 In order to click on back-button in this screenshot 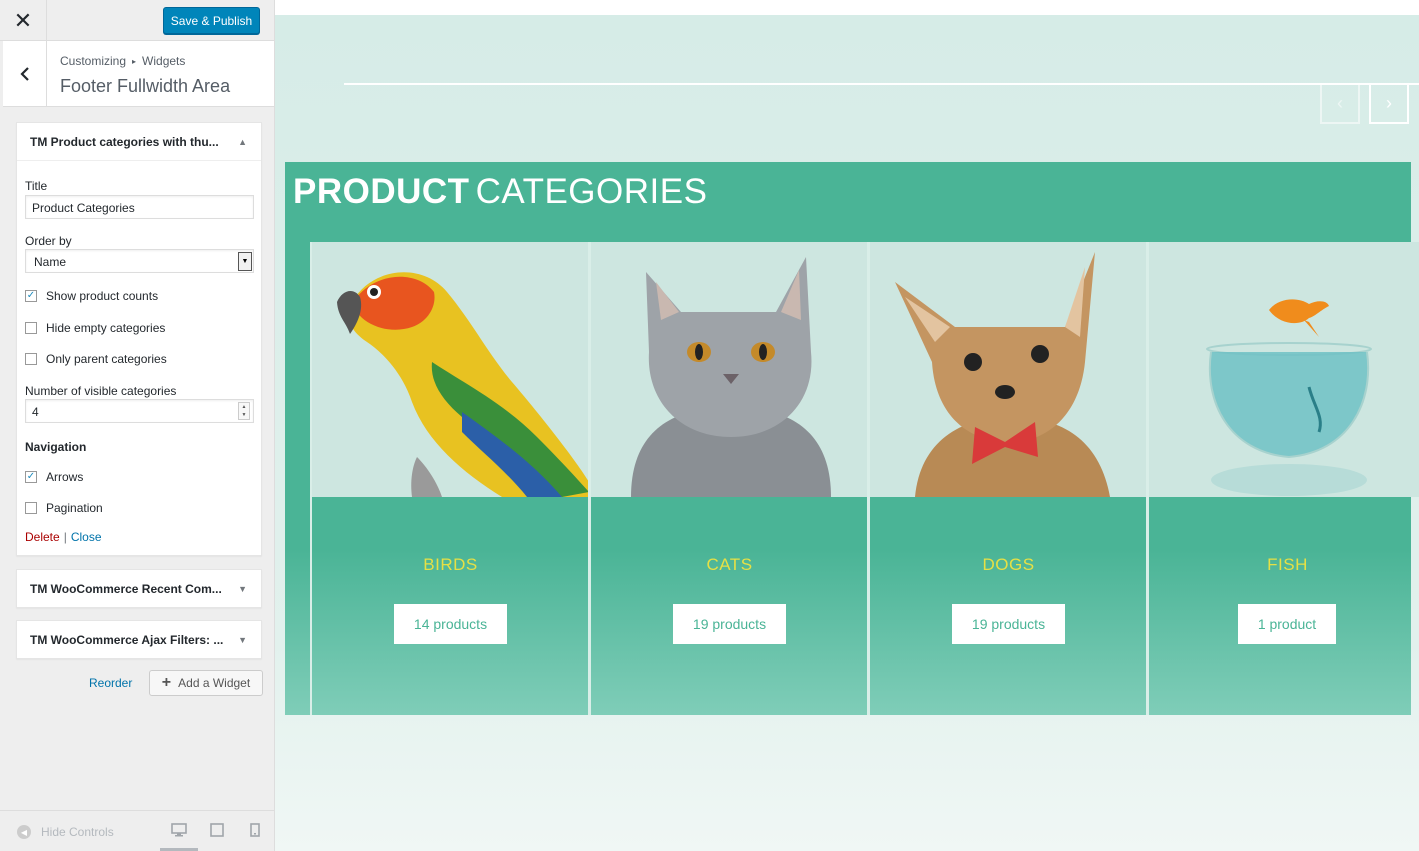, I will do `click(25, 73)`.